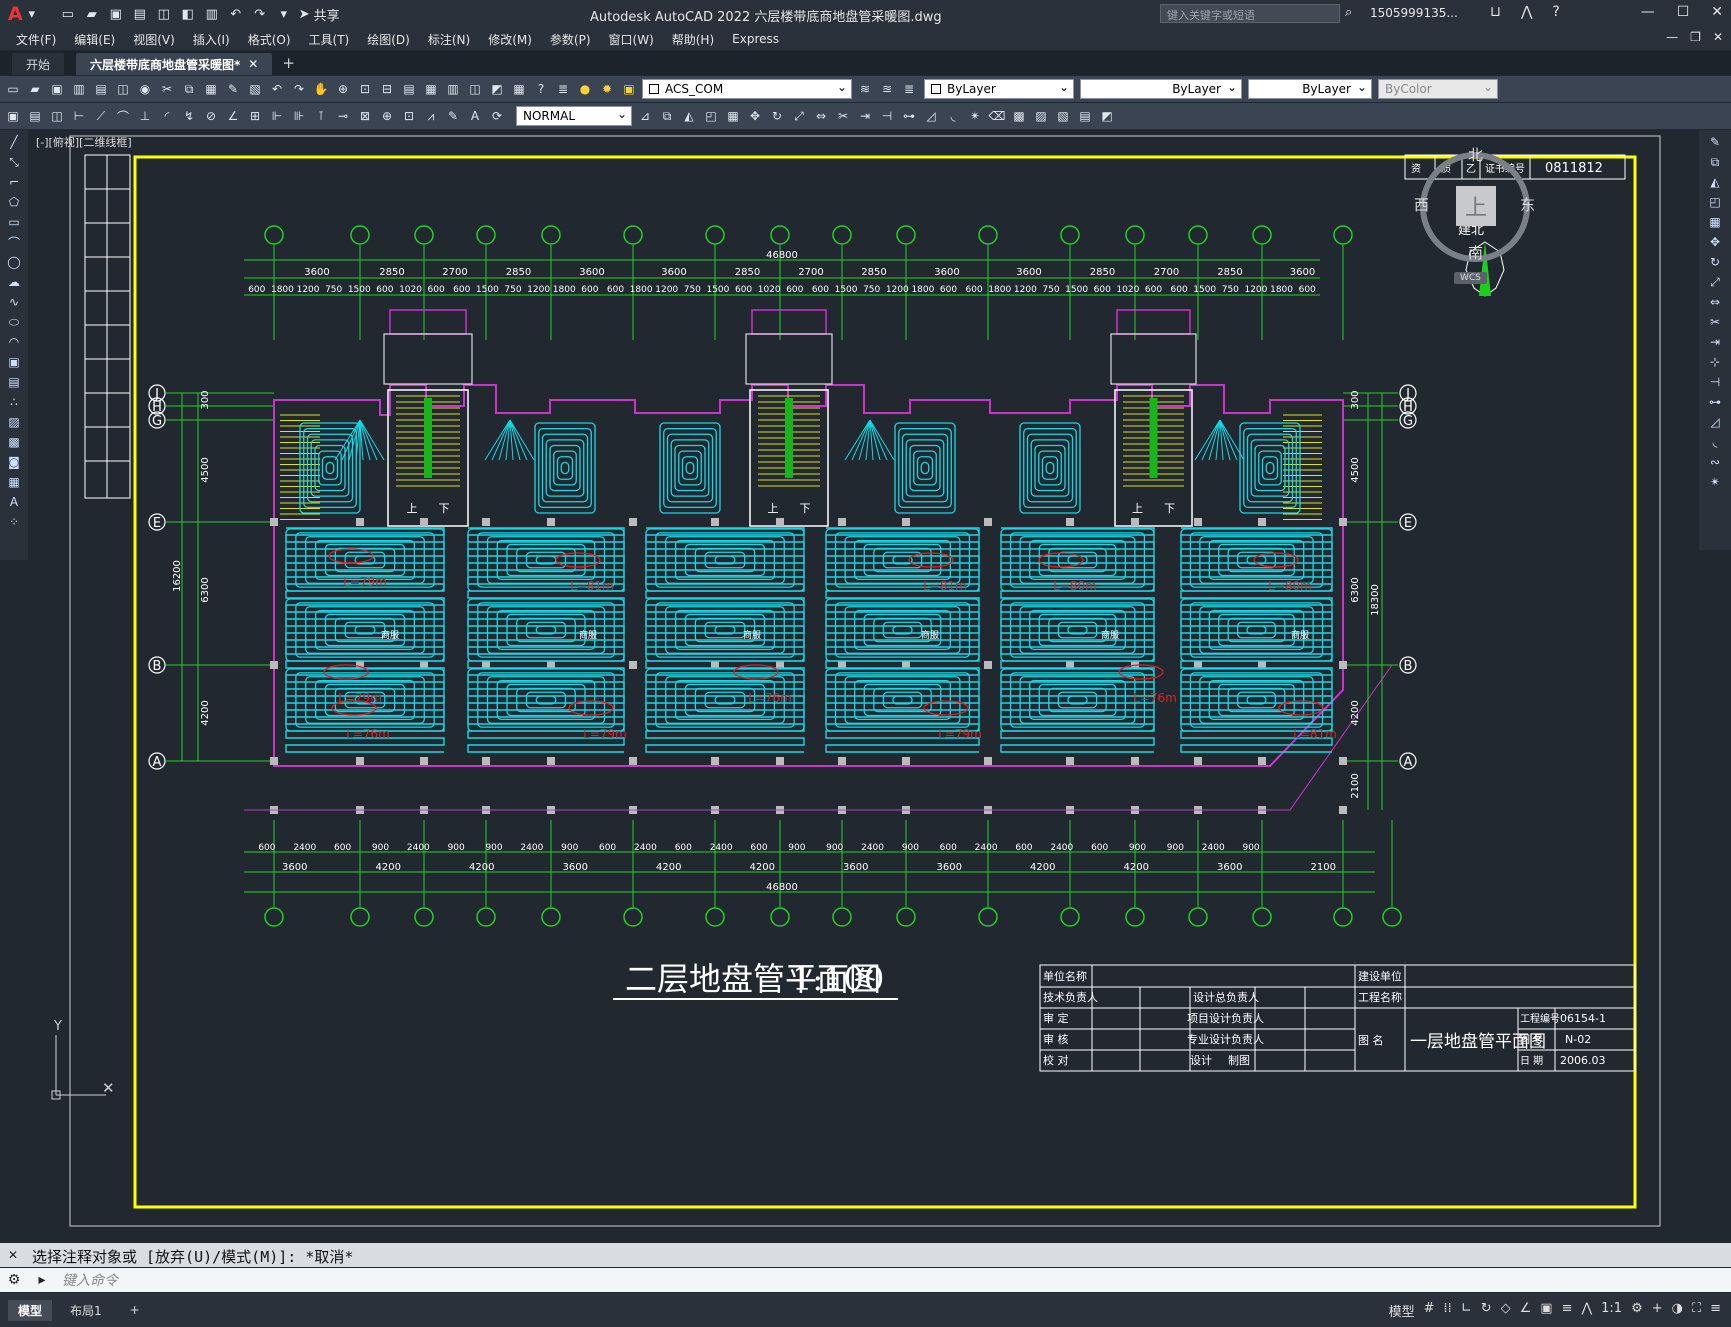 Image resolution: width=1731 pixels, height=1327 pixels. I want to click on viewcube-north: 北, so click(1475, 154).